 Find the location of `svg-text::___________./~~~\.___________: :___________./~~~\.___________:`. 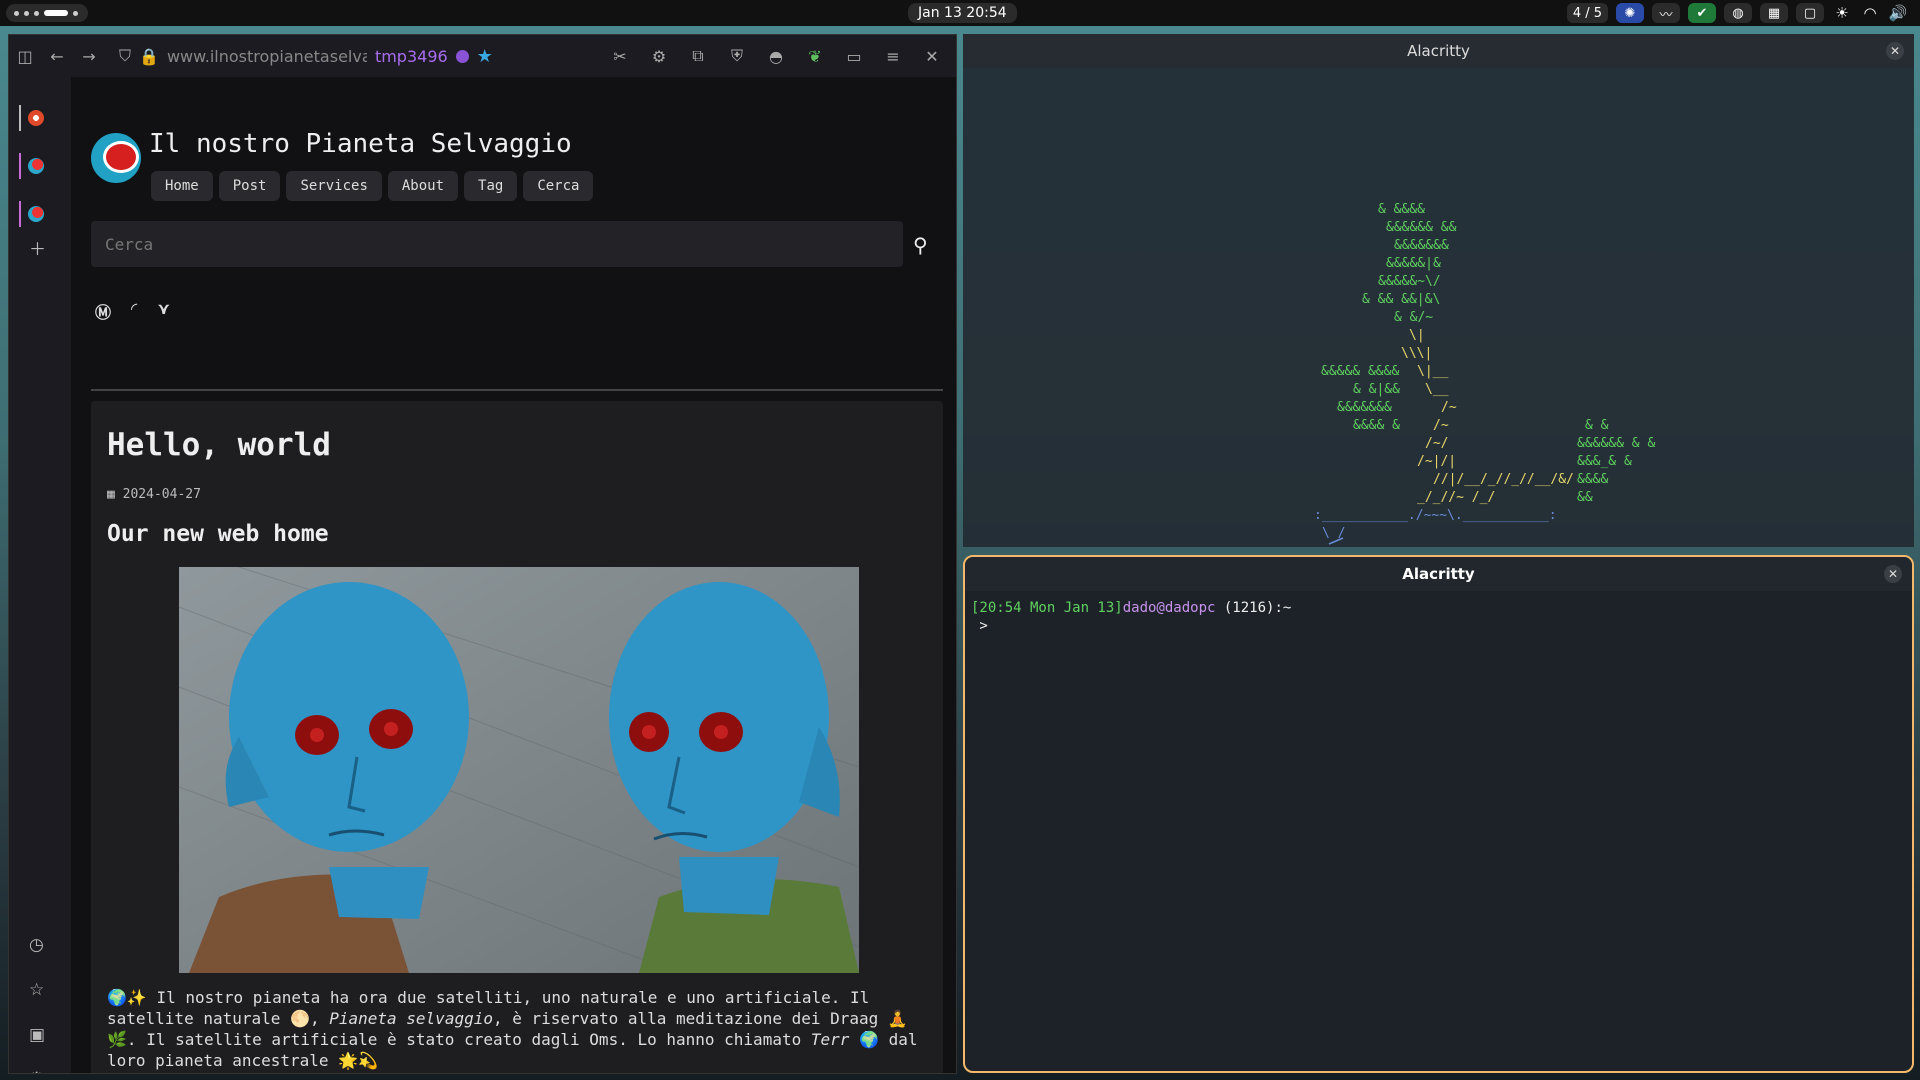

svg-text::___________./~~~\.___________: :___________./~~~\.___________: is located at coordinates (1435, 515).